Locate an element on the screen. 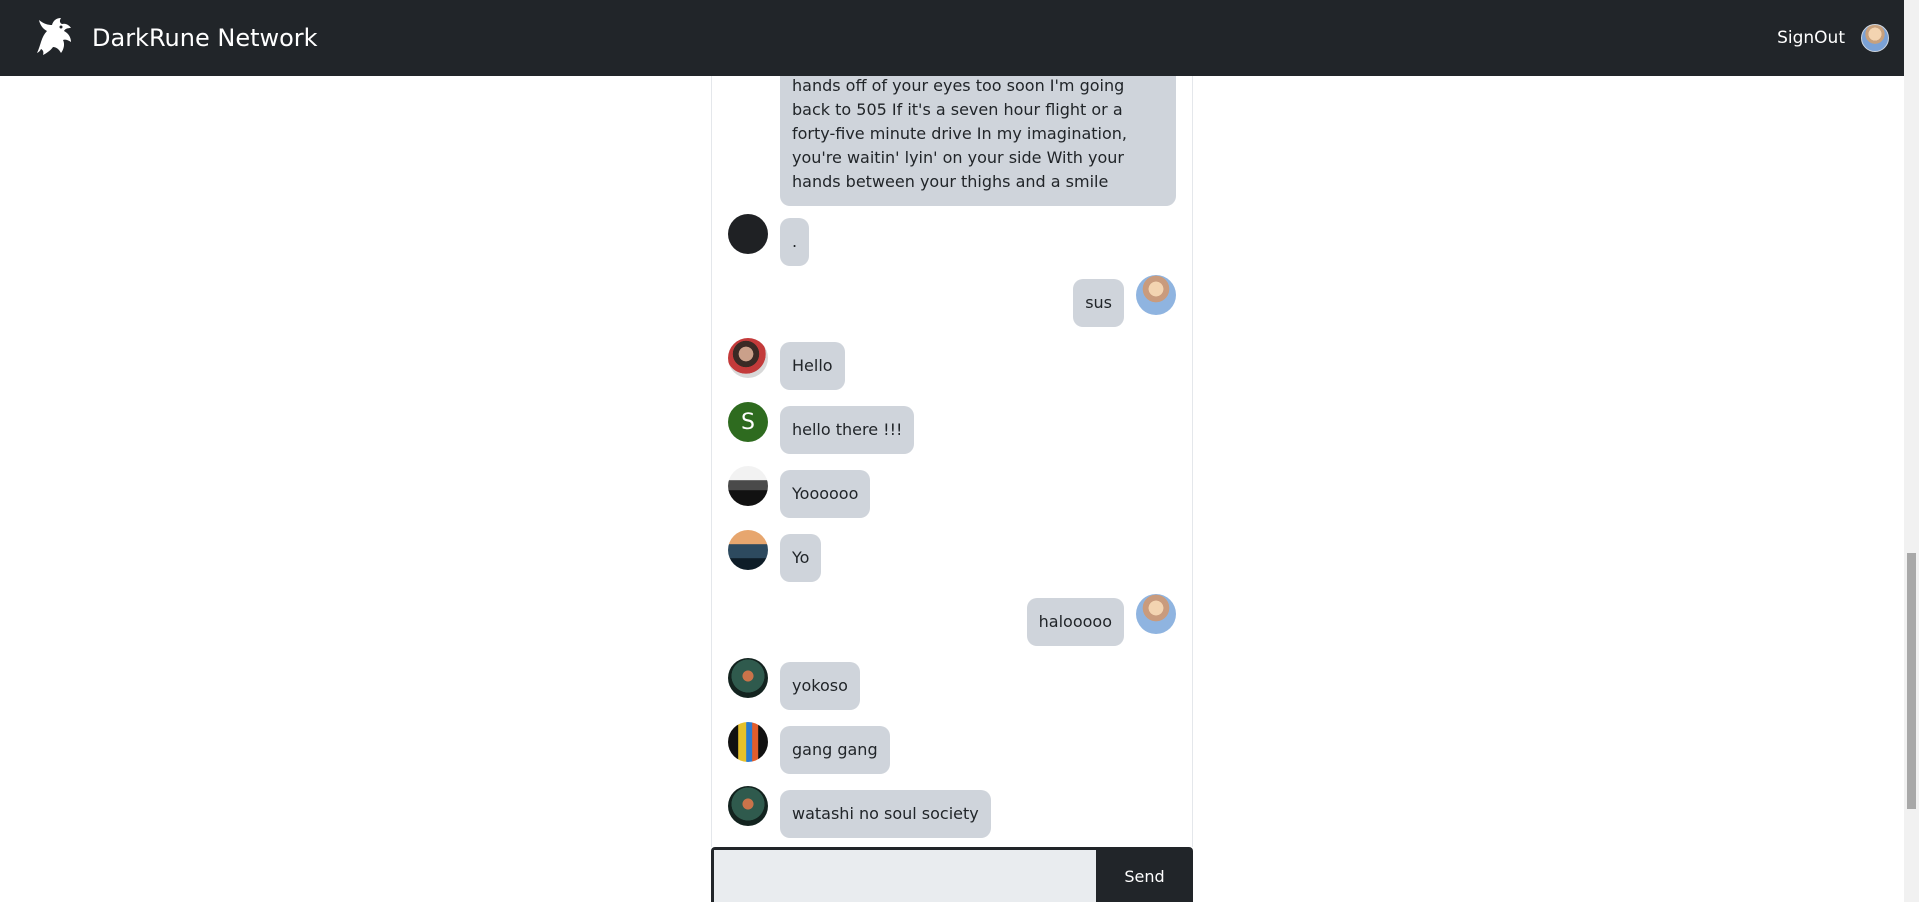 The image size is (1919, 902). signout-link: SignOut is located at coordinates (1811, 38).